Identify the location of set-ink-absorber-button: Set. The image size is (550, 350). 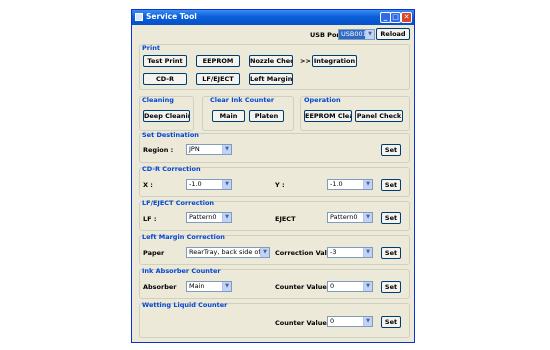
(391, 287).